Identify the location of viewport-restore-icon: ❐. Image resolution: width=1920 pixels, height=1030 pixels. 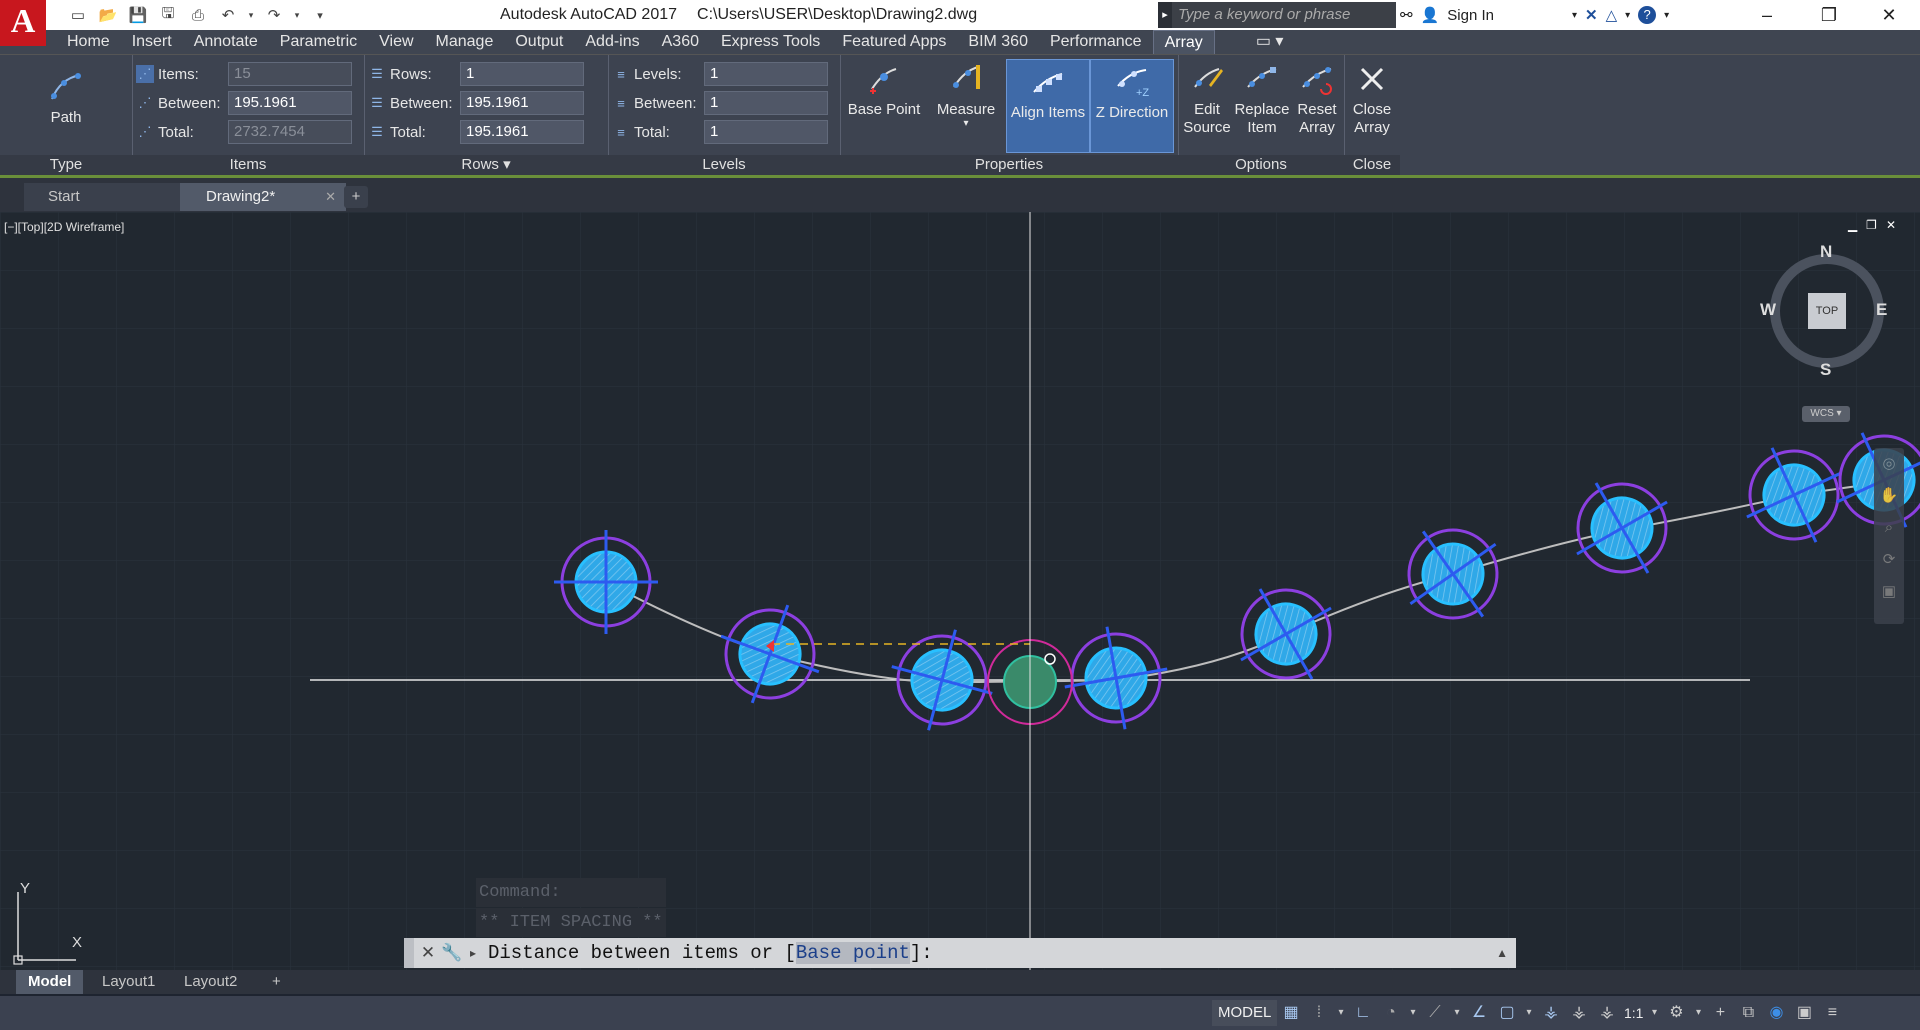
(1871, 225).